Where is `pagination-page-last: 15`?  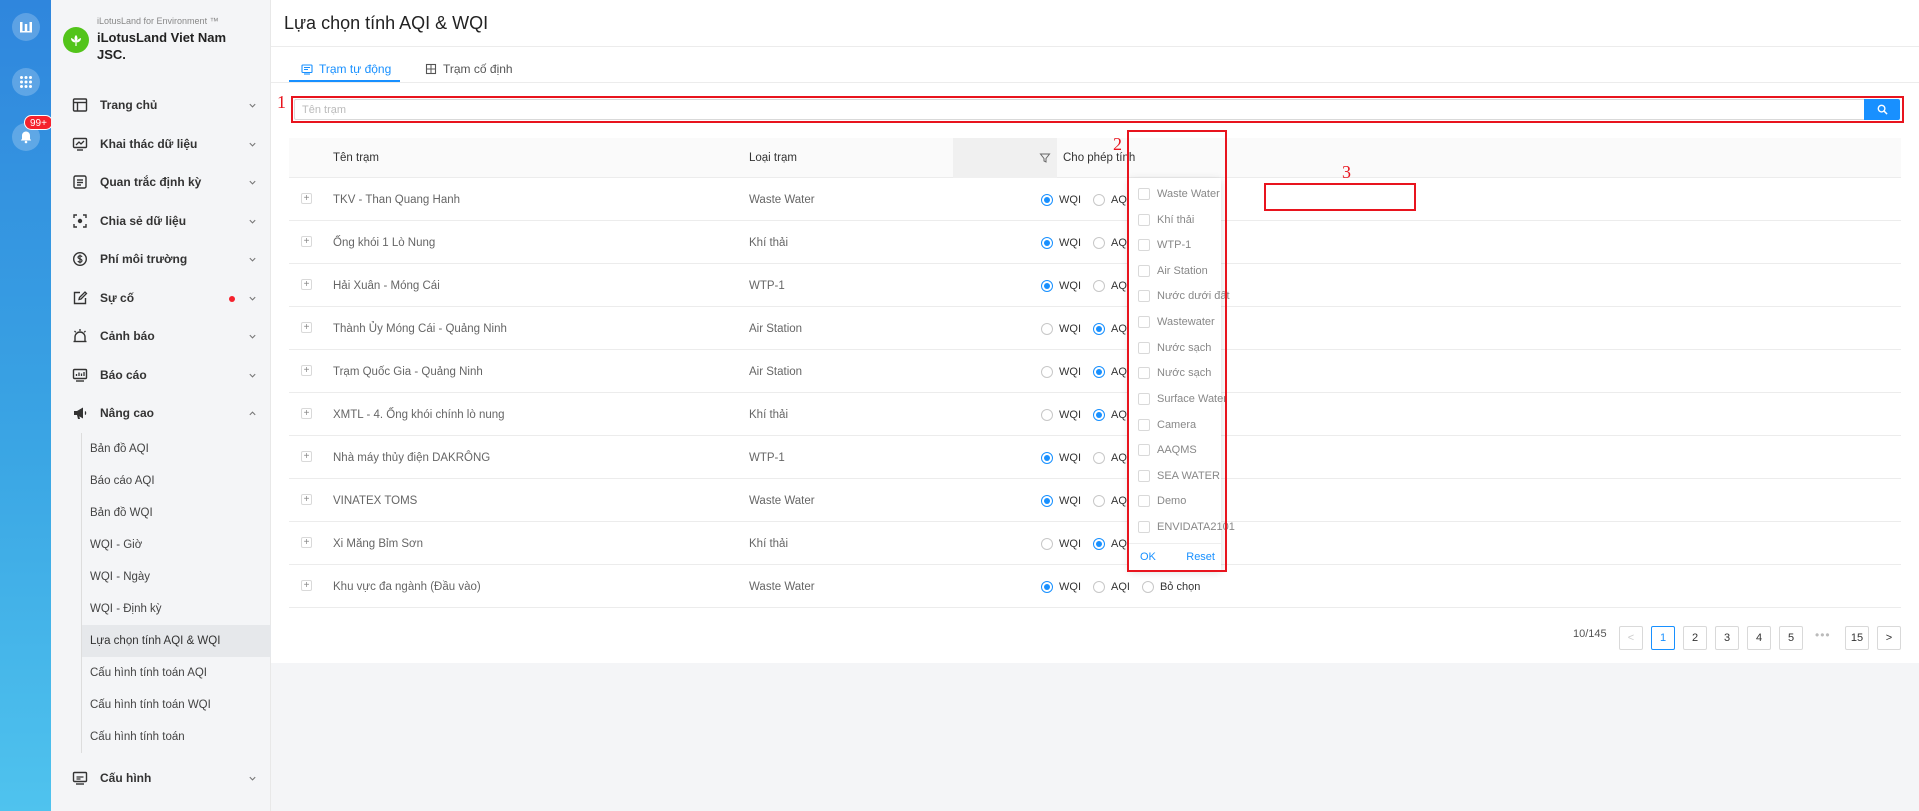
pagination-page-last: 15 is located at coordinates (1857, 638).